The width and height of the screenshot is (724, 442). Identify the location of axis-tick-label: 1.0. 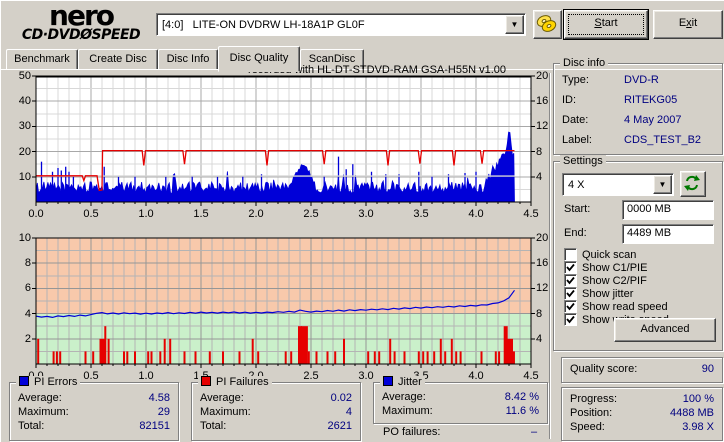
(146, 214).